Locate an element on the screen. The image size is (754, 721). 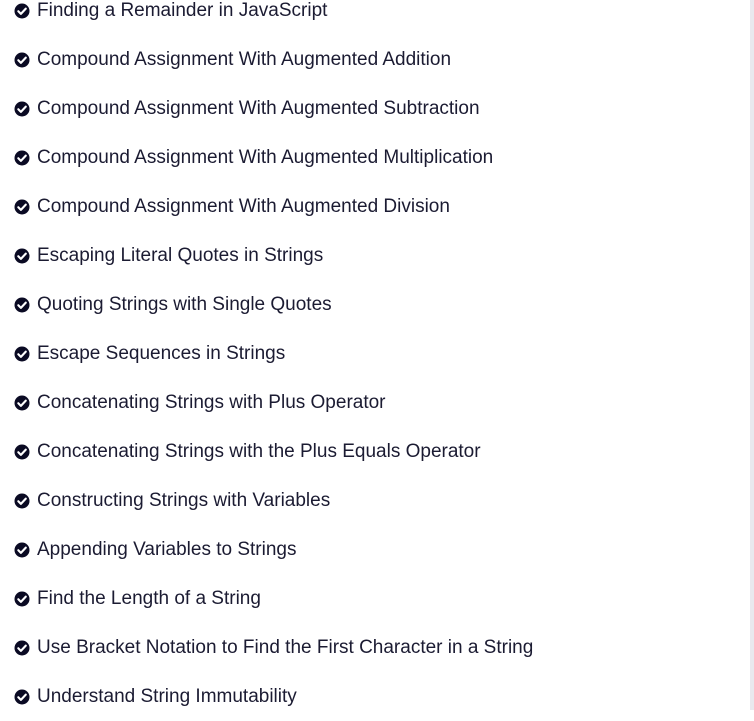
challenge-item: Finding a Remainder in JavaScript is located at coordinates (273, 17).